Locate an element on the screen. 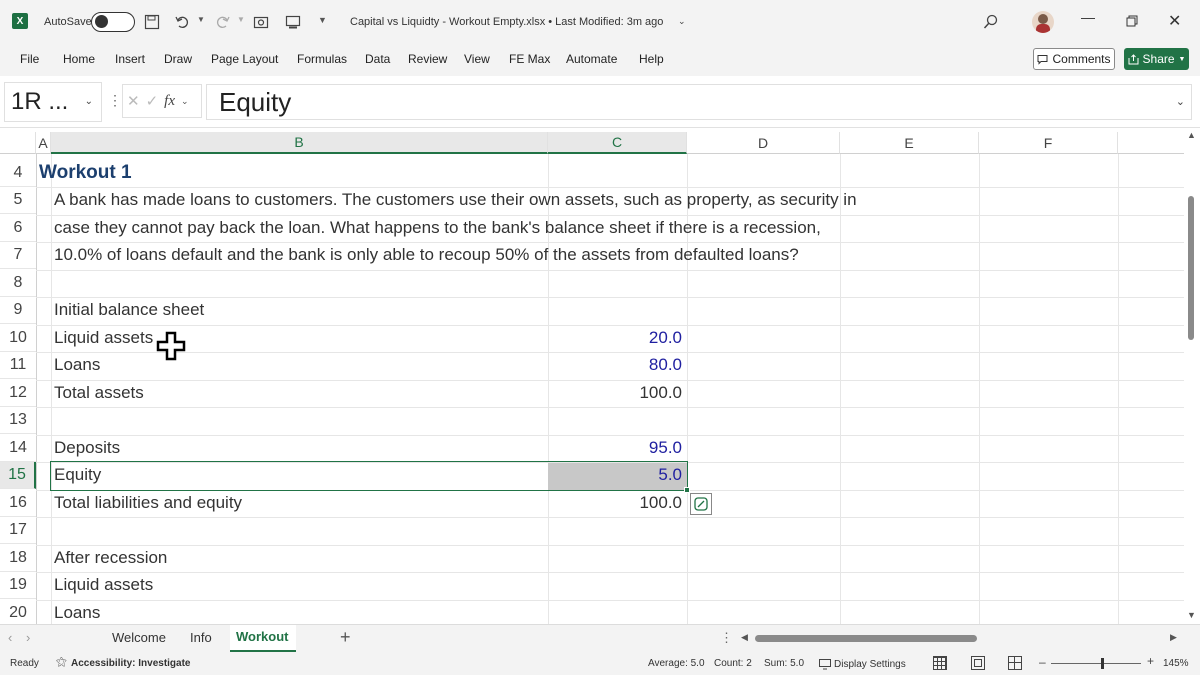 This screenshot has width=1200, height=675. menu-page-layout: Page Layout is located at coordinates (244, 59).